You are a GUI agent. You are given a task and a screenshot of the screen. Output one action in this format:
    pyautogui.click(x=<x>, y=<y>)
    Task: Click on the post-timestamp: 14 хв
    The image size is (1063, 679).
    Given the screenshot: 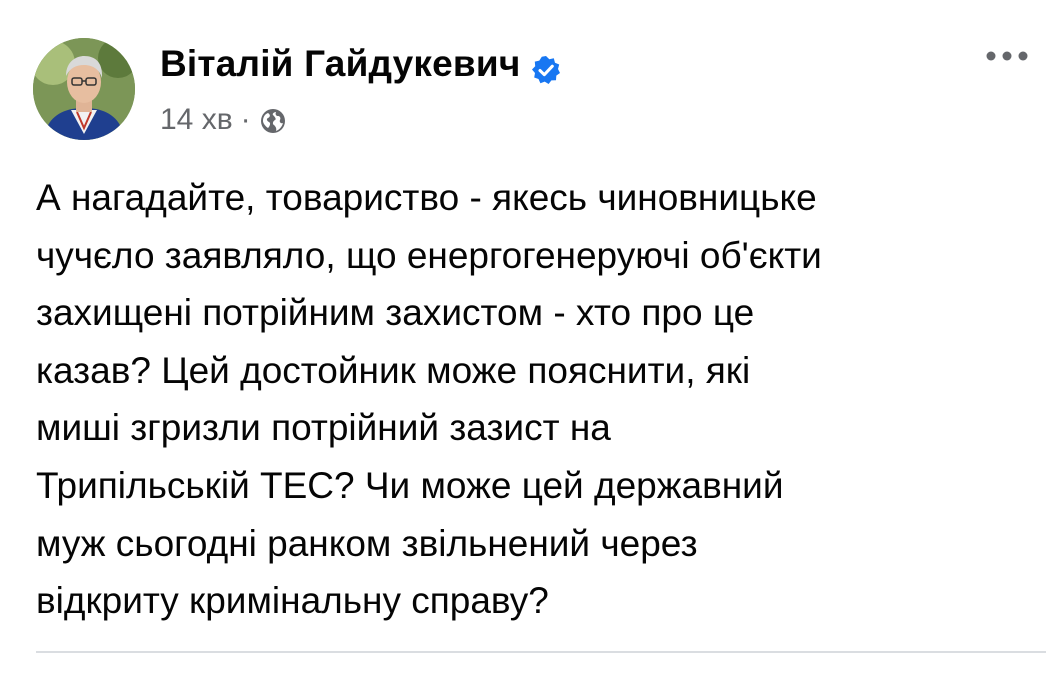 What is the action you would take?
    pyautogui.click(x=196, y=120)
    